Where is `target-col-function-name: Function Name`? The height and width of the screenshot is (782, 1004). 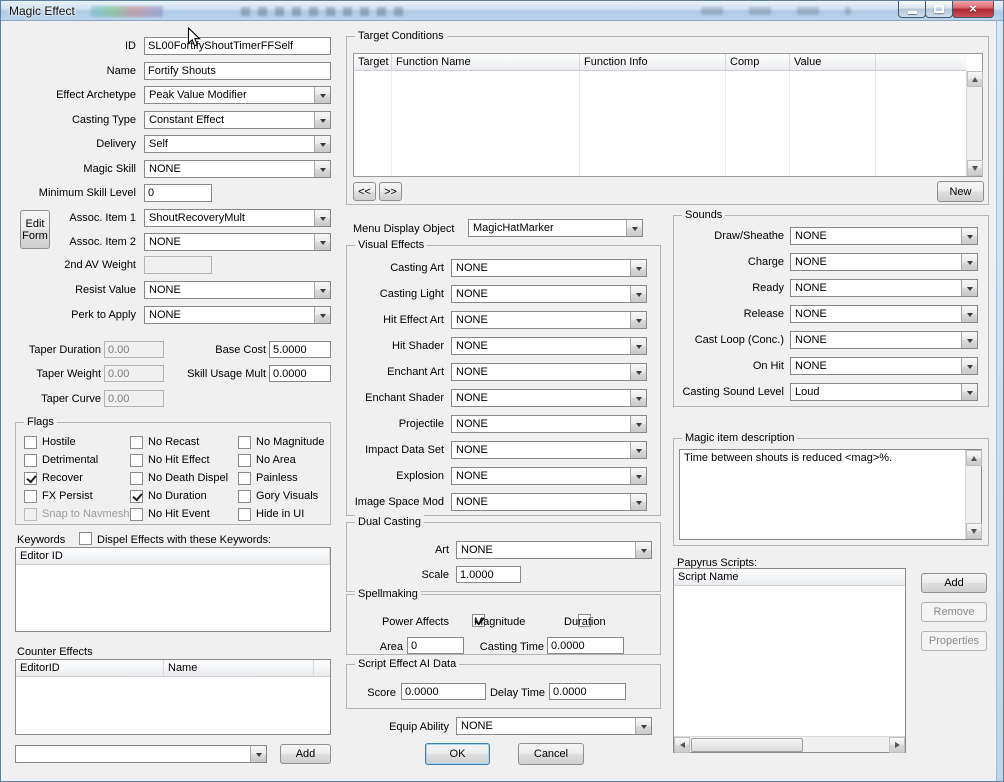 target-col-function-name: Function Name is located at coordinates (486, 62).